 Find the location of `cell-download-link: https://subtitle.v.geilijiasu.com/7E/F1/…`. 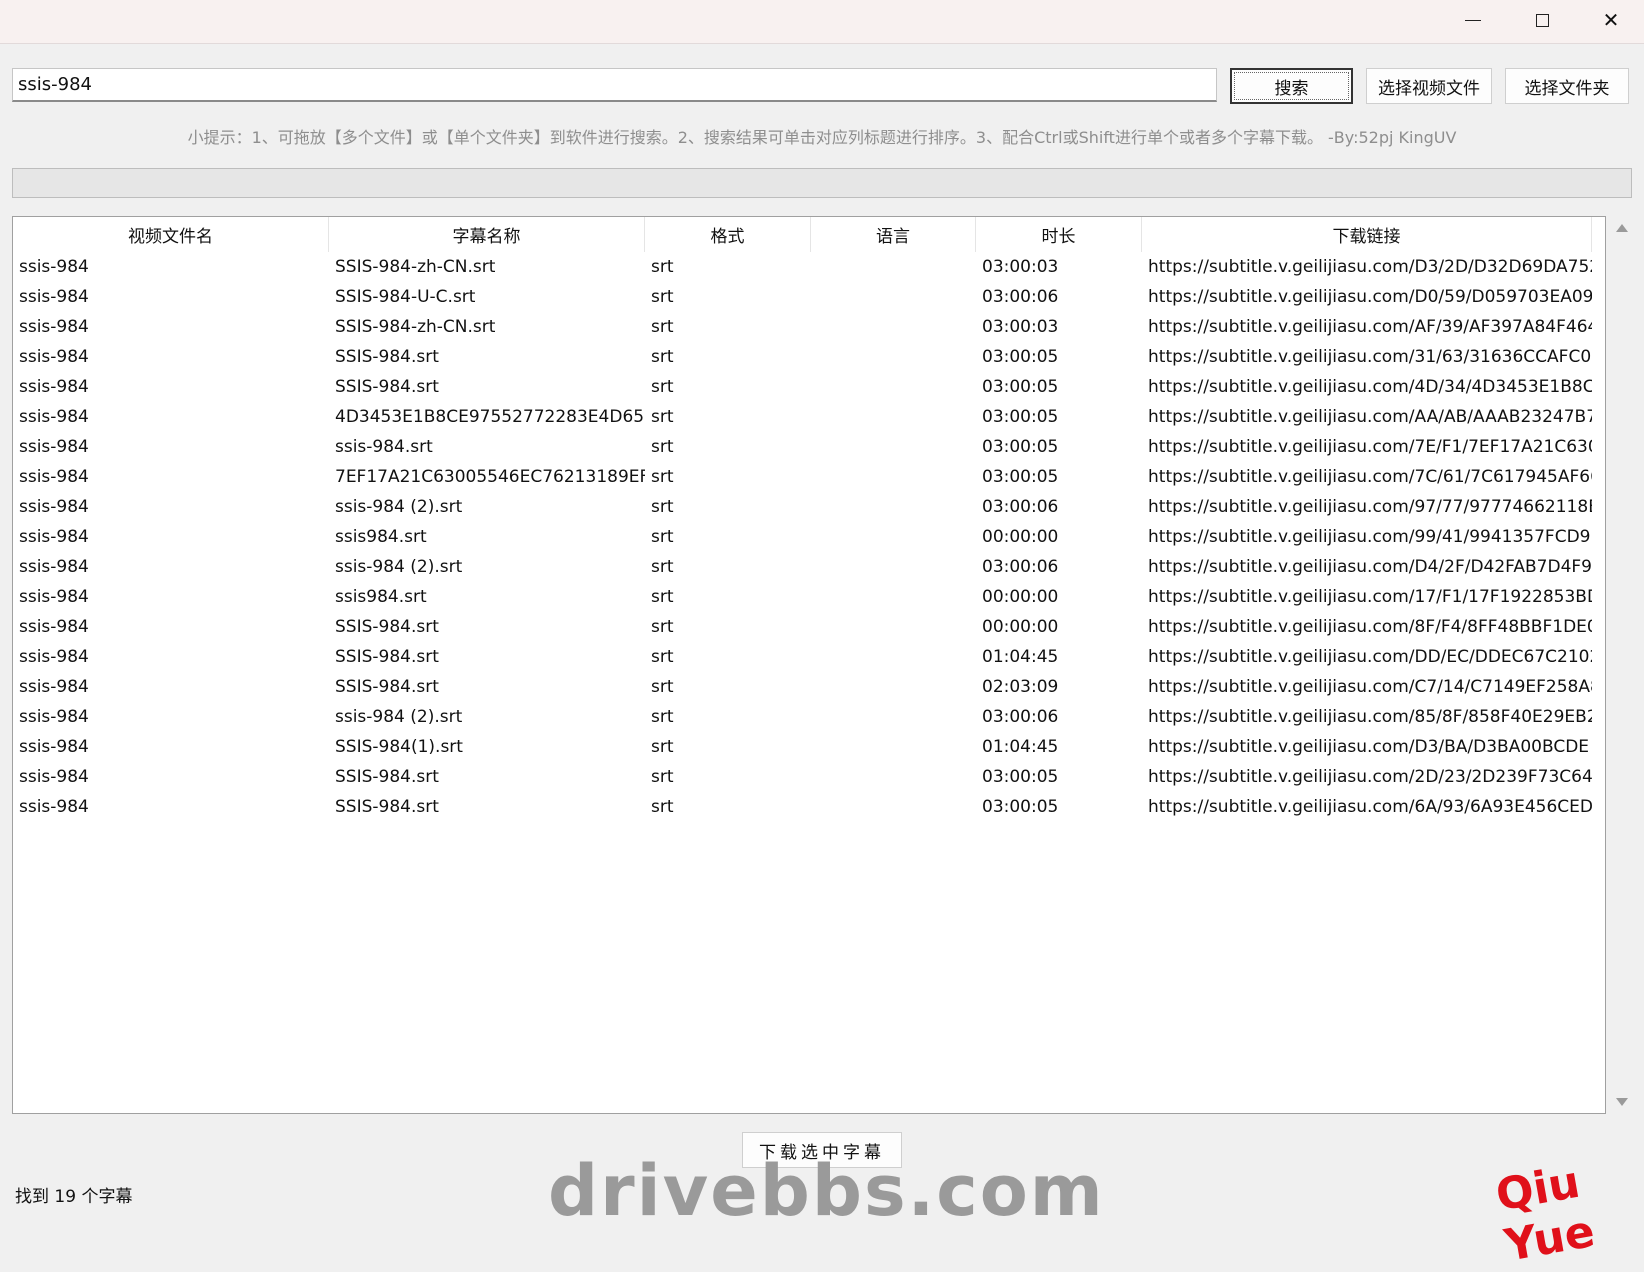

cell-download-link: https://subtitle.v.geilijiasu.com/7E/F1/… is located at coordinates (1370, 447).